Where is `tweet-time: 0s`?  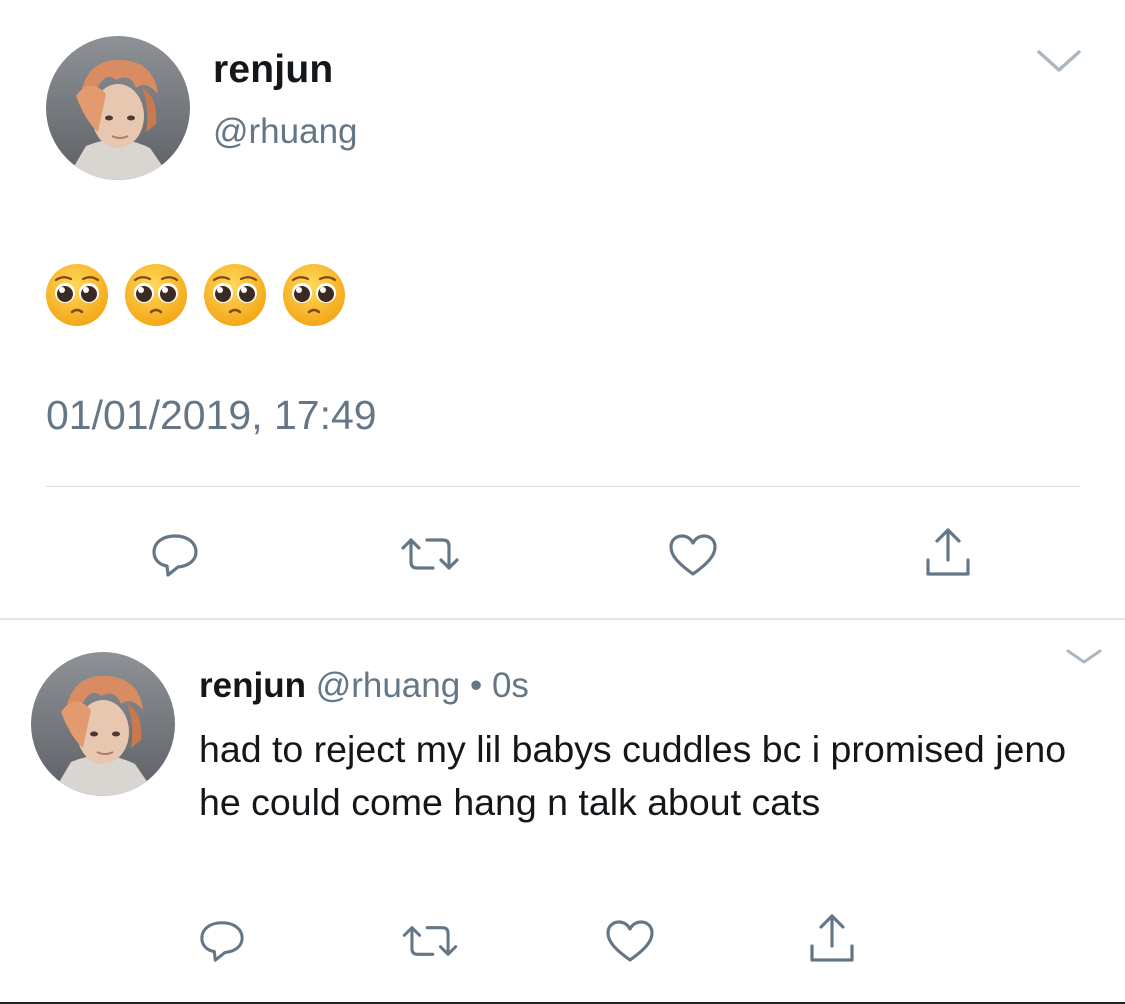 tweet-time: 0s is located at coordinates (510, 685).